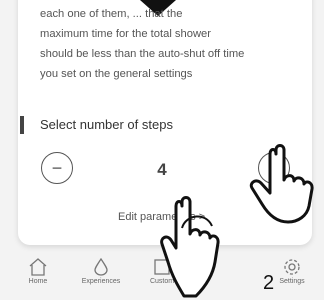  I want to click on nav-label-experiences: Experiences, so click(101, 281).